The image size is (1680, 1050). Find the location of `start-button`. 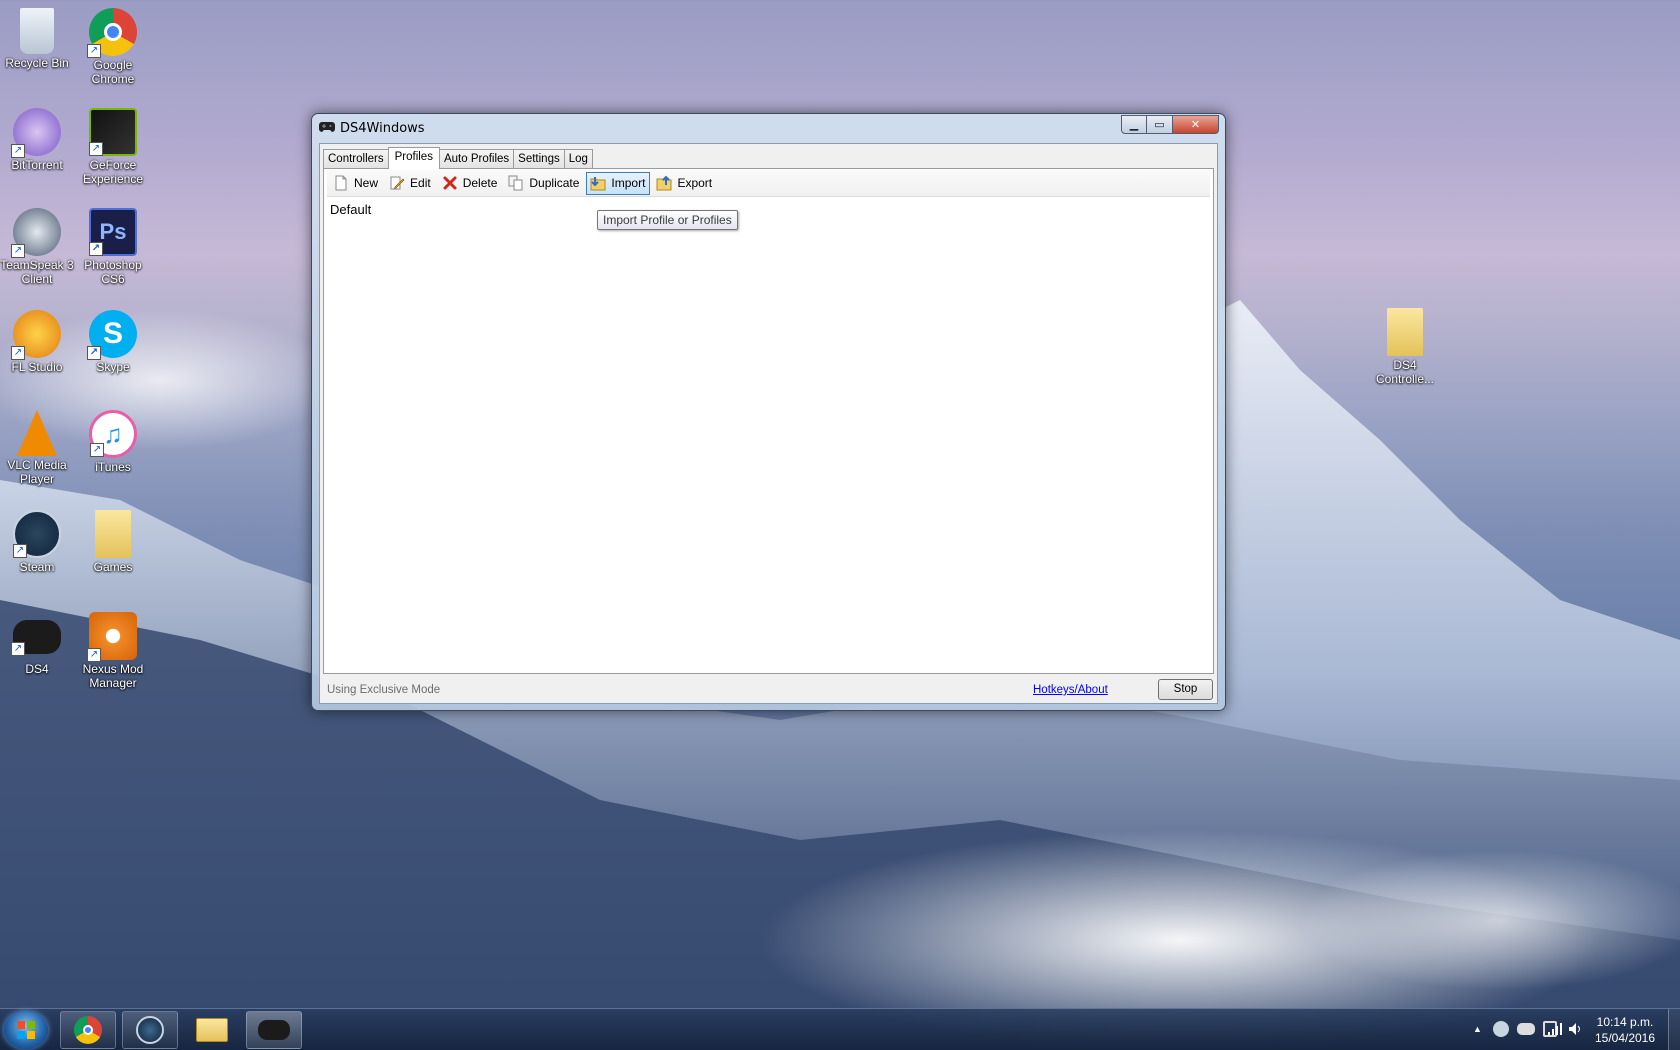

start-button is located at coordinates (26, 1030).